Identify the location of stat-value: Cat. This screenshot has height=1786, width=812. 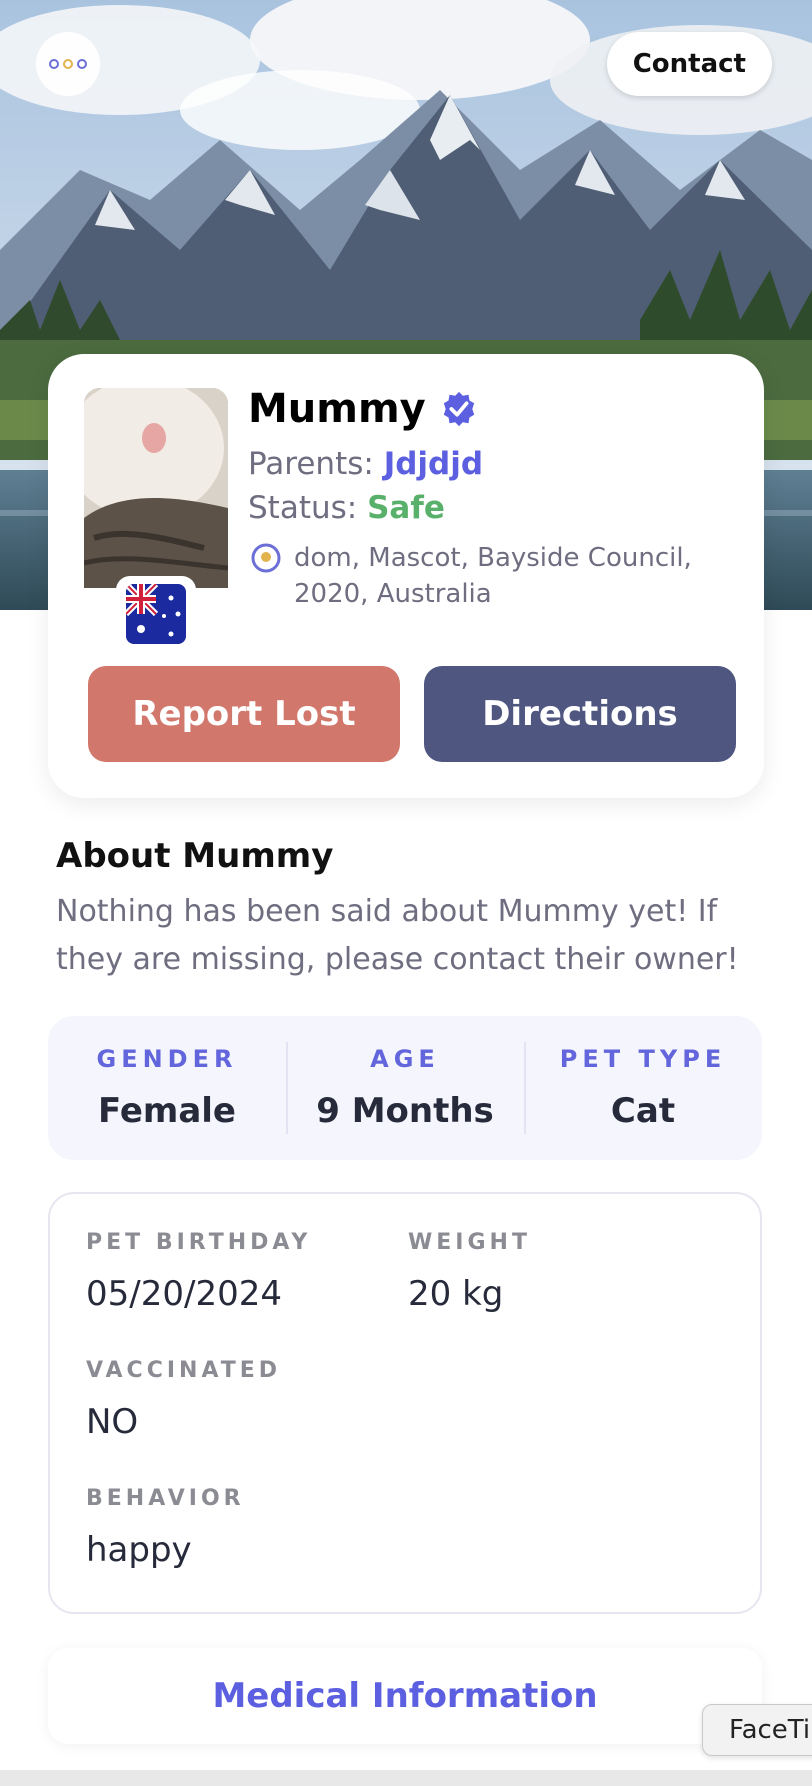
(643, 1111).